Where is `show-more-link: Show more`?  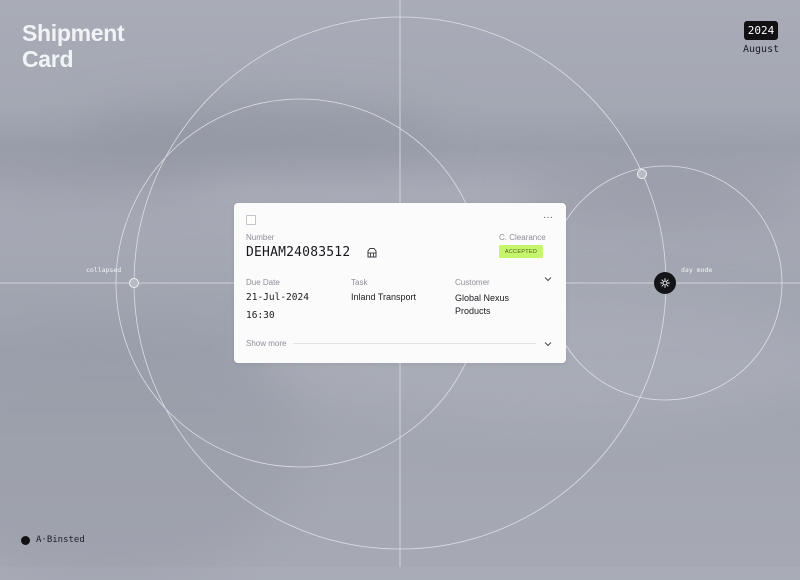 show-more-link: Show more is located at coordinates (266, 343).